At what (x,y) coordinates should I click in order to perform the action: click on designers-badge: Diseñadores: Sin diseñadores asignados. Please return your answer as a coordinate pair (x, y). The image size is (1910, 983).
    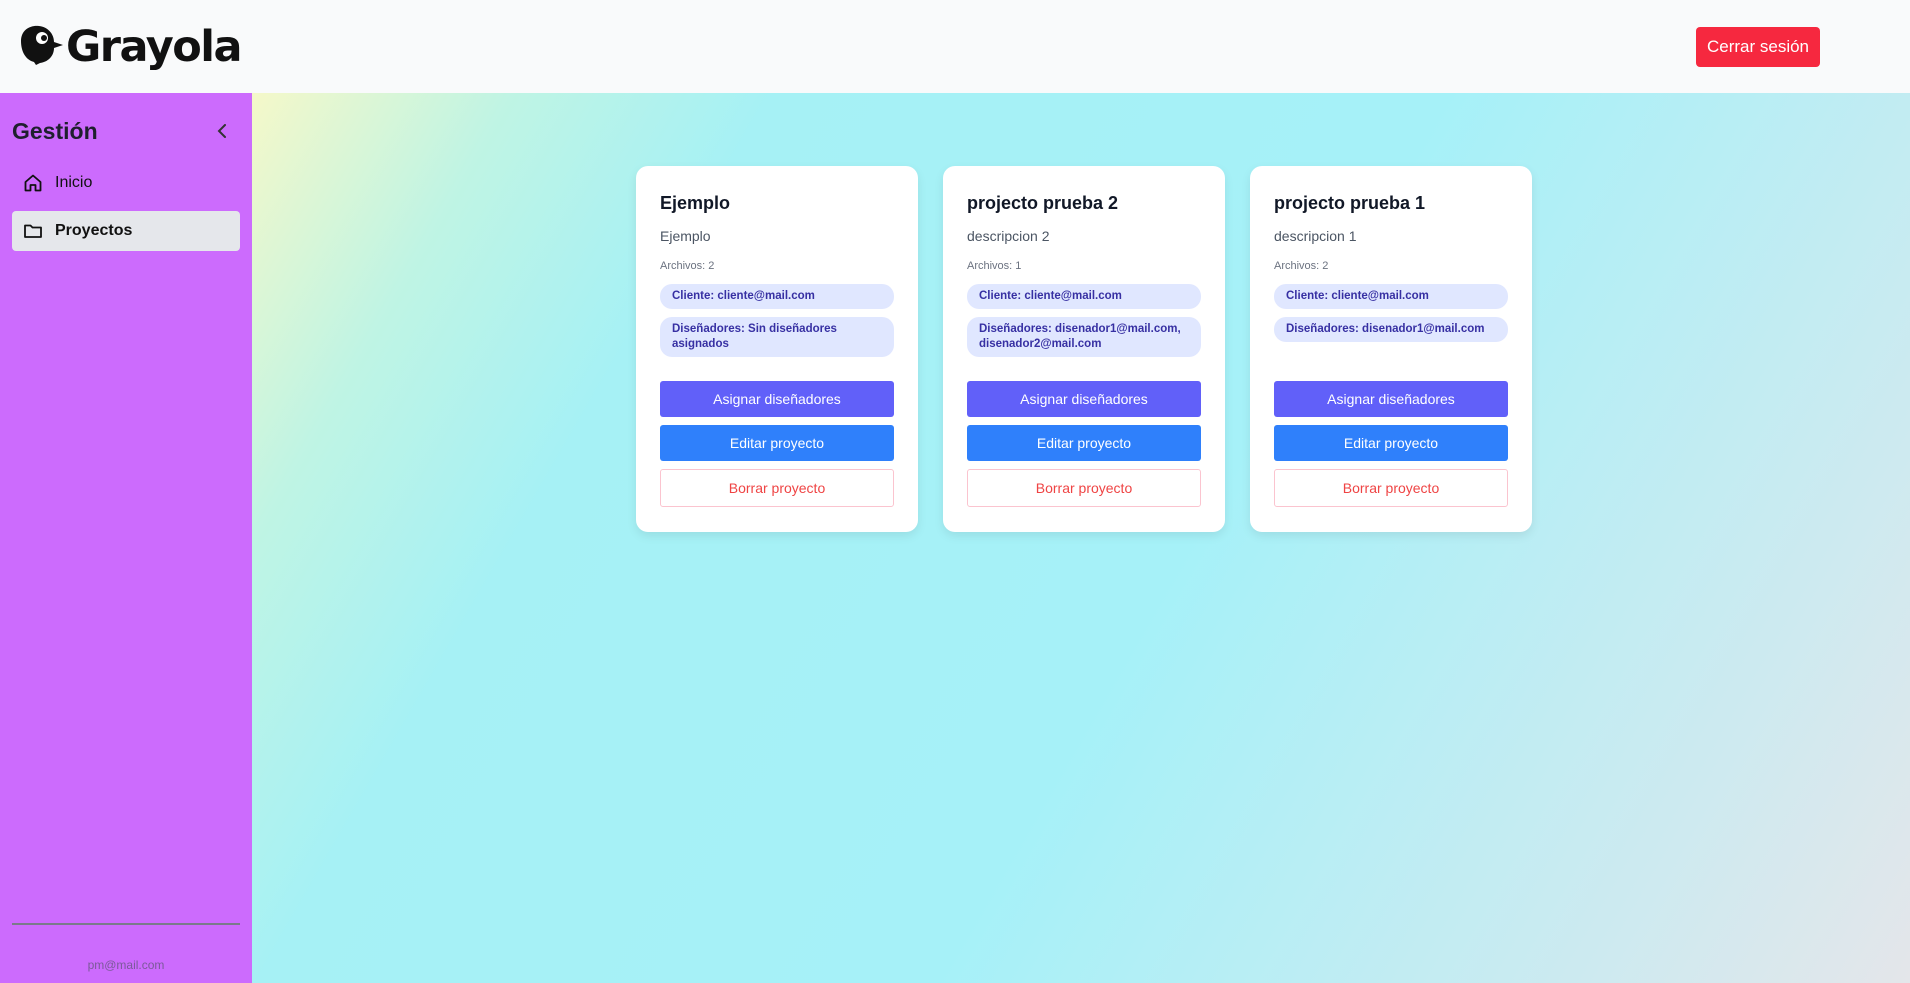
    Looking at the image, I should click on (777, 337).